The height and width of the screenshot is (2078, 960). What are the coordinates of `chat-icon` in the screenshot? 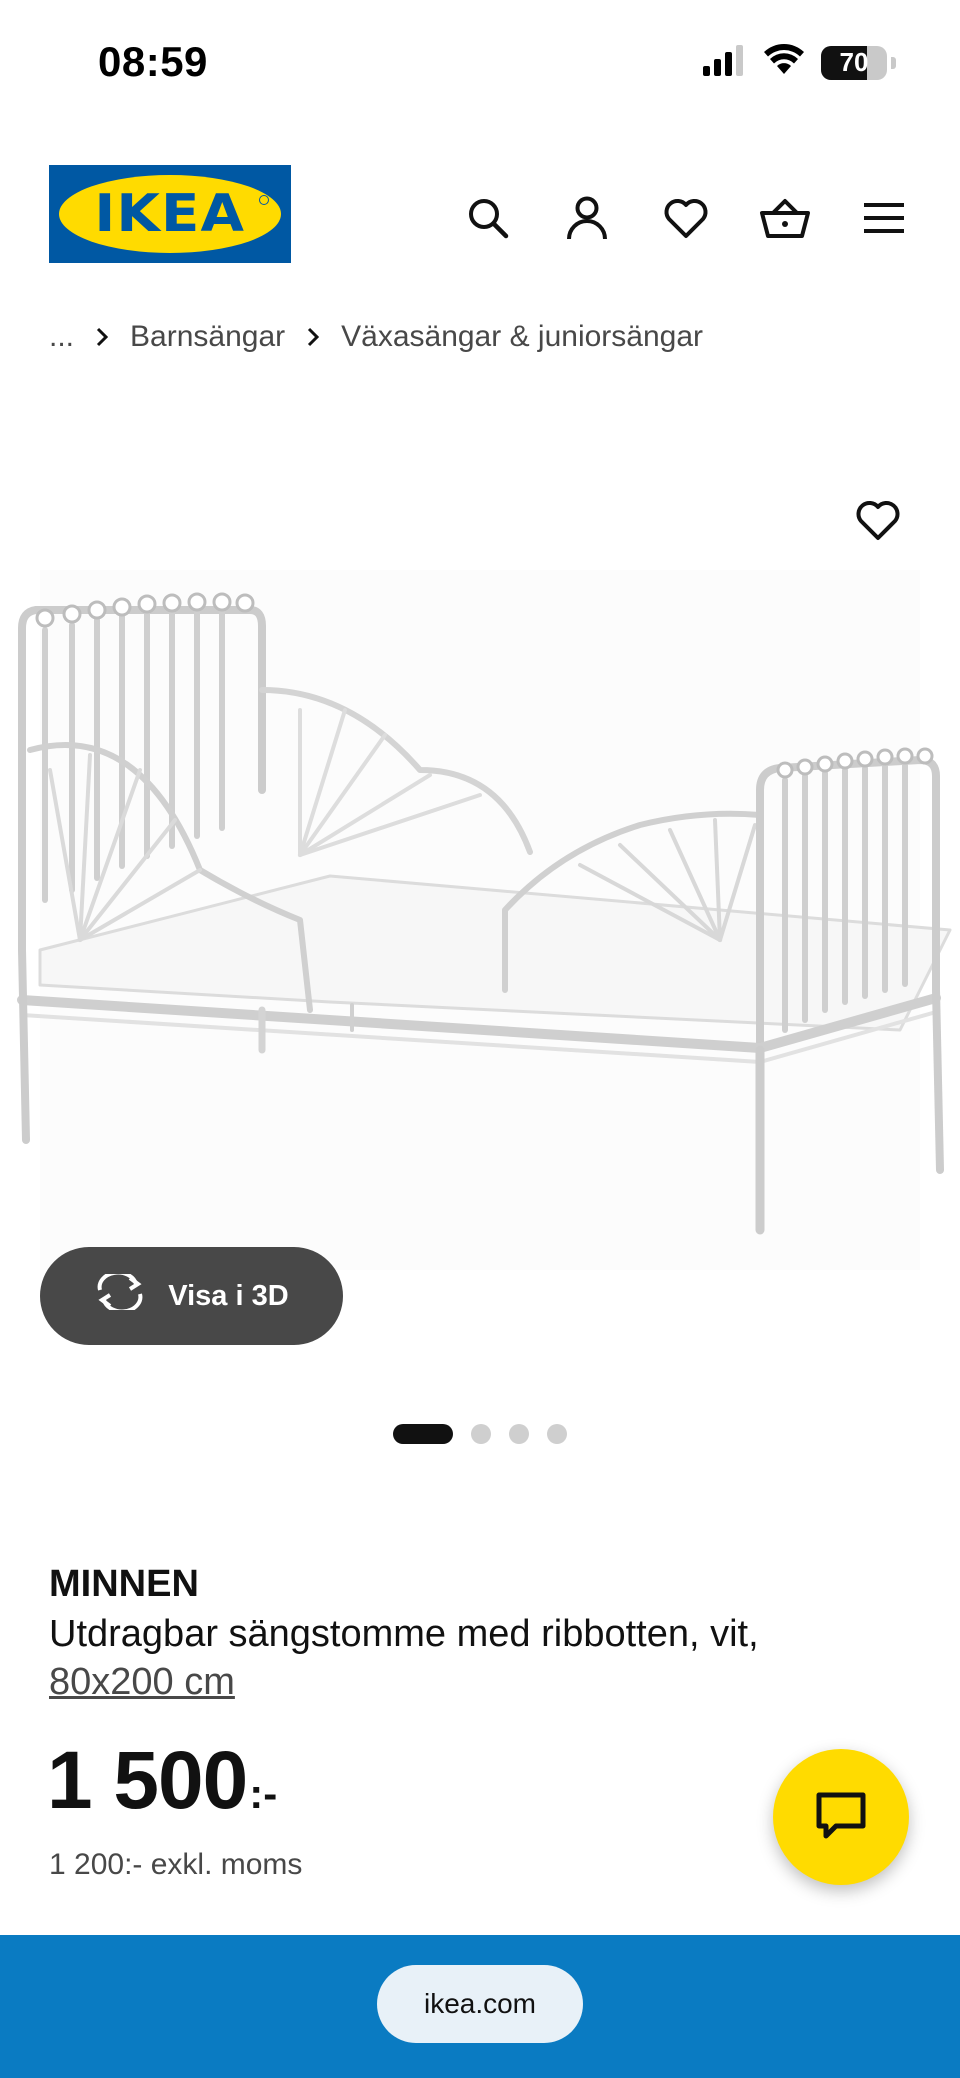 It's located at (841, 1817).